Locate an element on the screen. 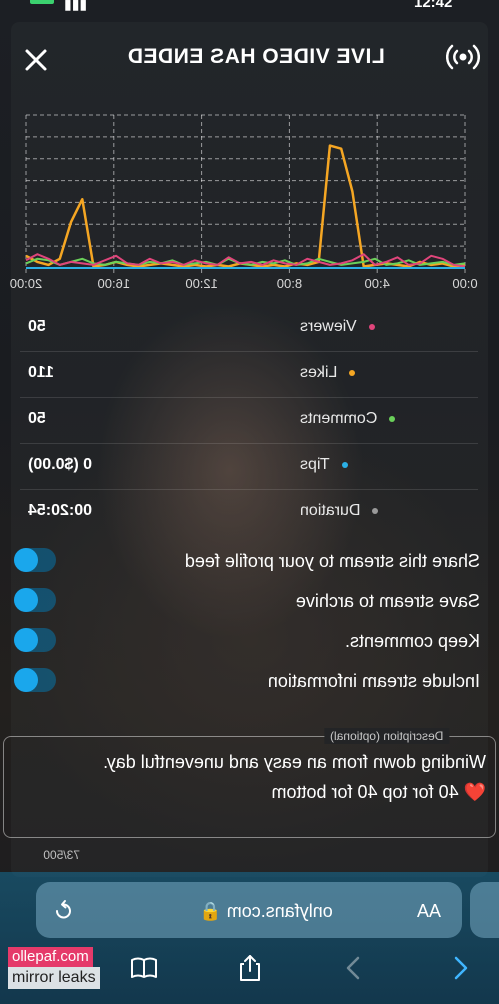  forward-icon is located at coordinates (460, 968).